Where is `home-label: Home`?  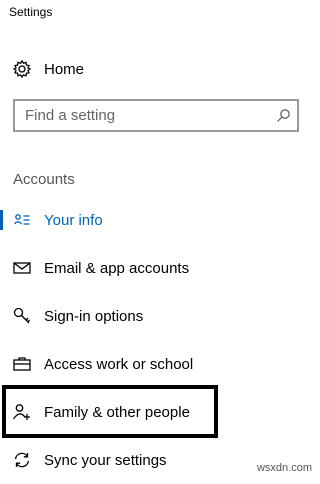 home-label: Home is located at coordinates (64, 69).